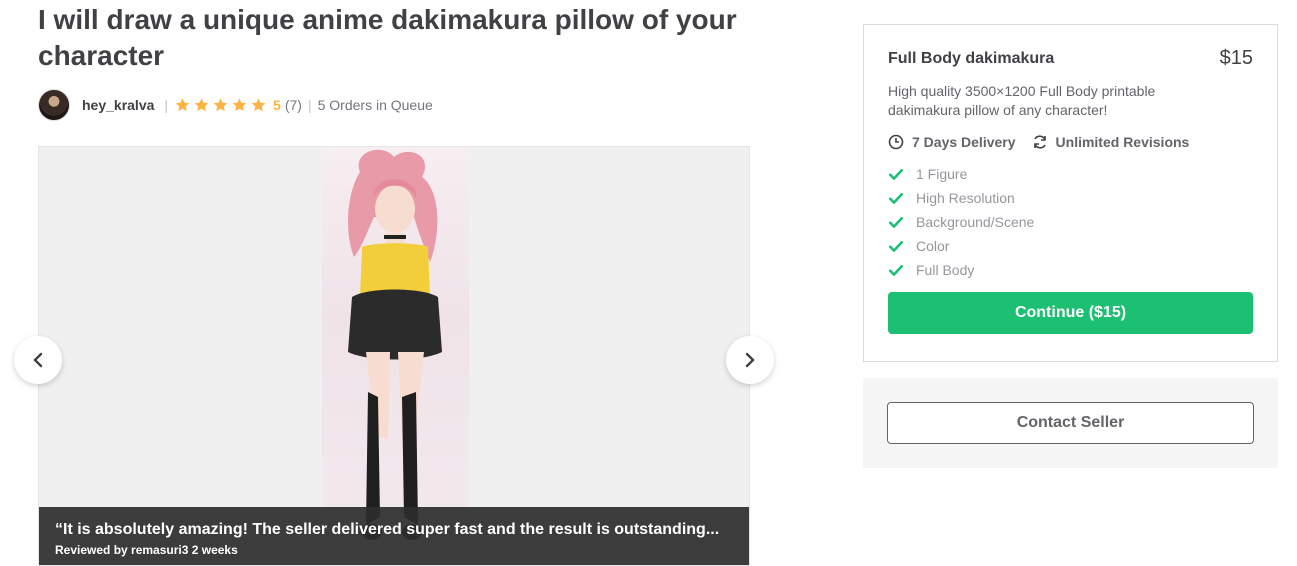 The width and height of the screenshot is (1297, 566). What do you see at coordinates (1070, 313) in the screenshot?
I see `continue-button: Continue ($15)` at bounding box center [1070, 313].